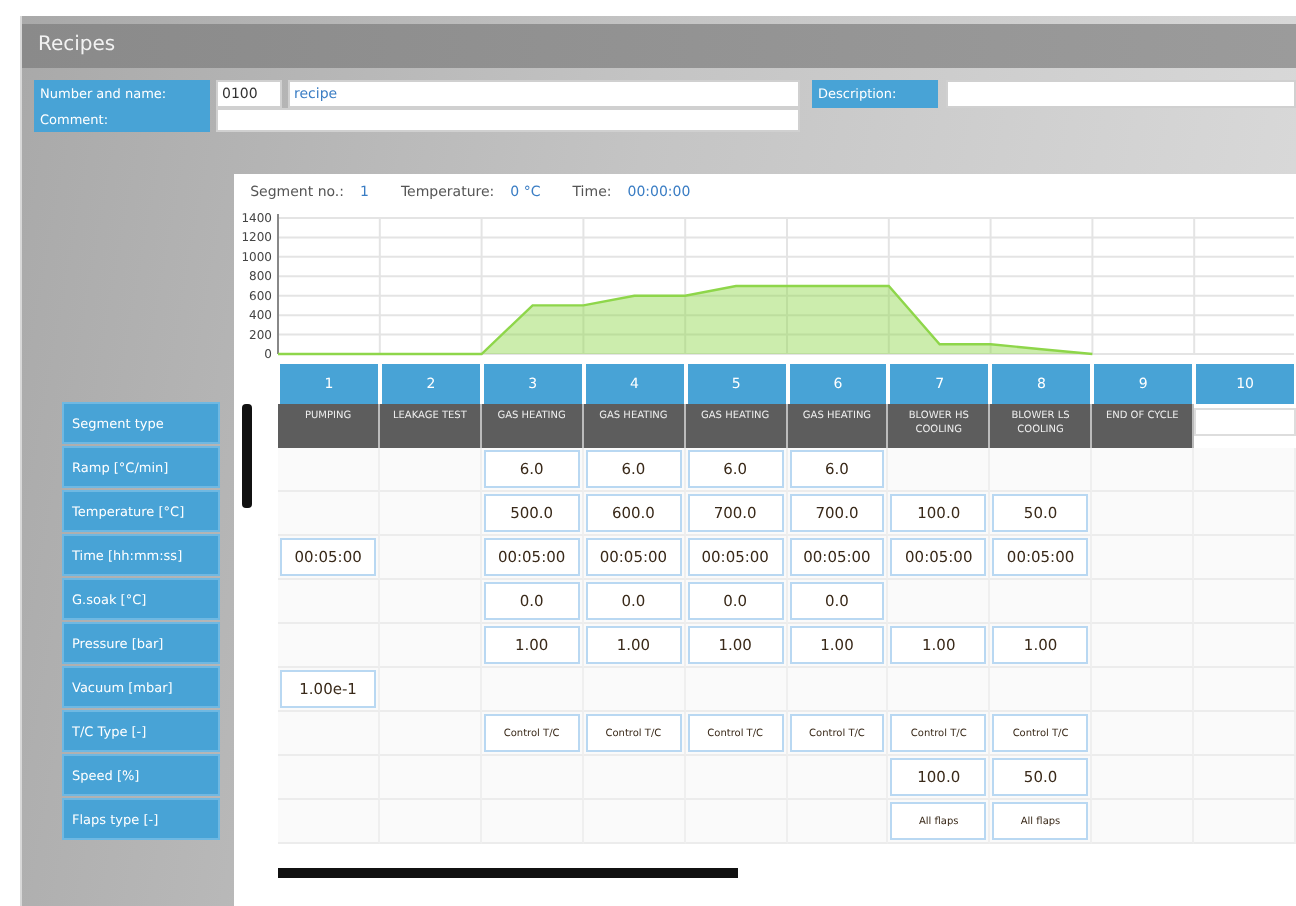 Image resolution: width=1296 pixels, height=906 pixels. What do you see at coordinates (1245, 422) in the screenshot?
I see `segment-type-field` at bounding box center [1245, 422].